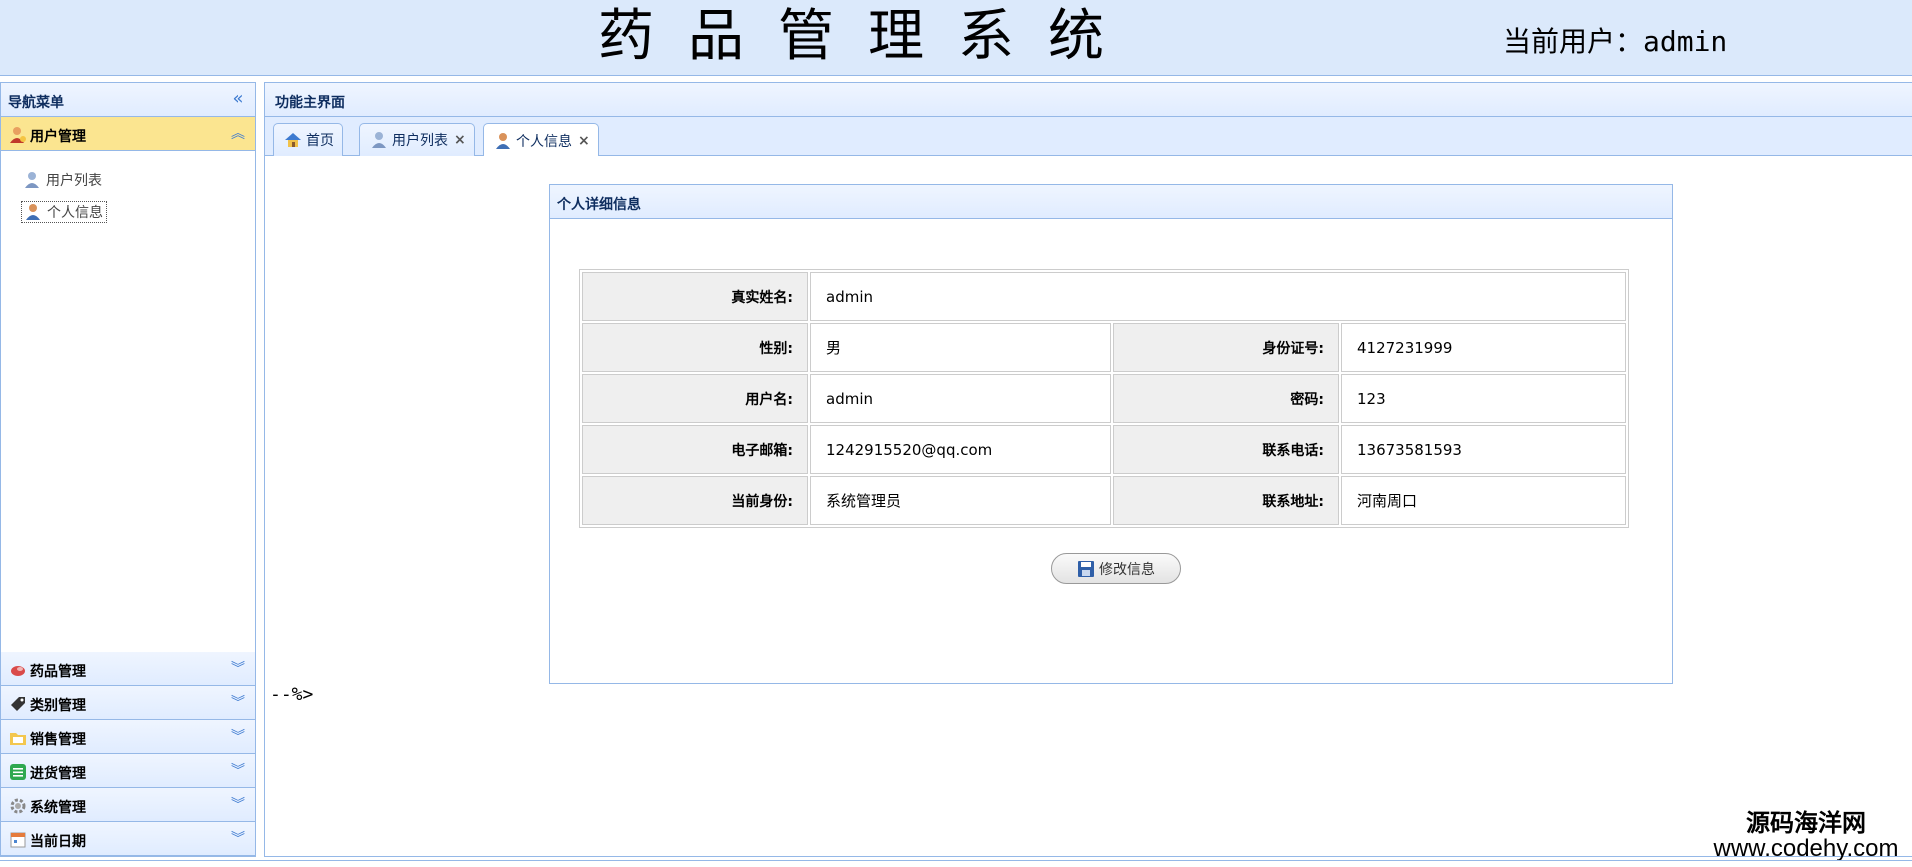  Describe the element at coordinates (1615, 41) in the screenshot. I see `current-user-label: 当前用户：admin` at that location.